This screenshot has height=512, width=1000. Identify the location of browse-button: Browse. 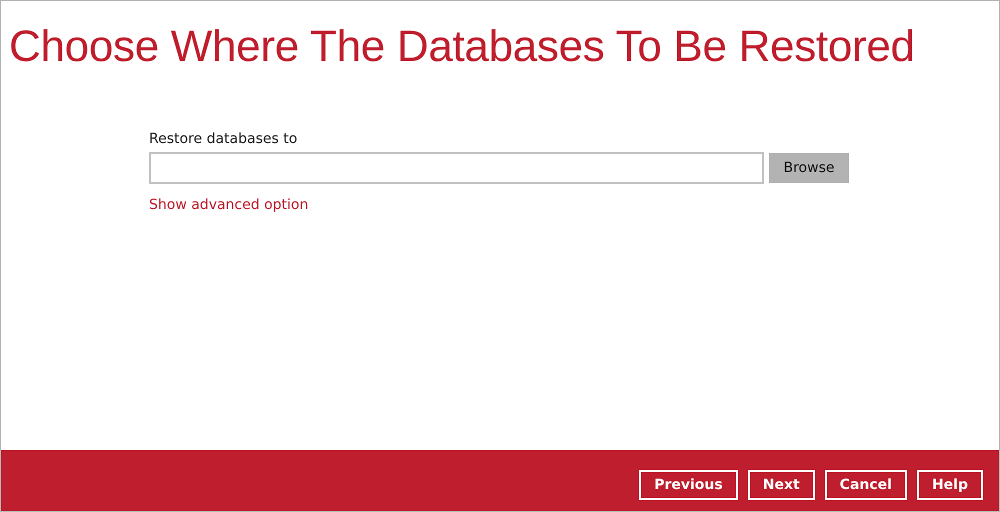
(809, 168).